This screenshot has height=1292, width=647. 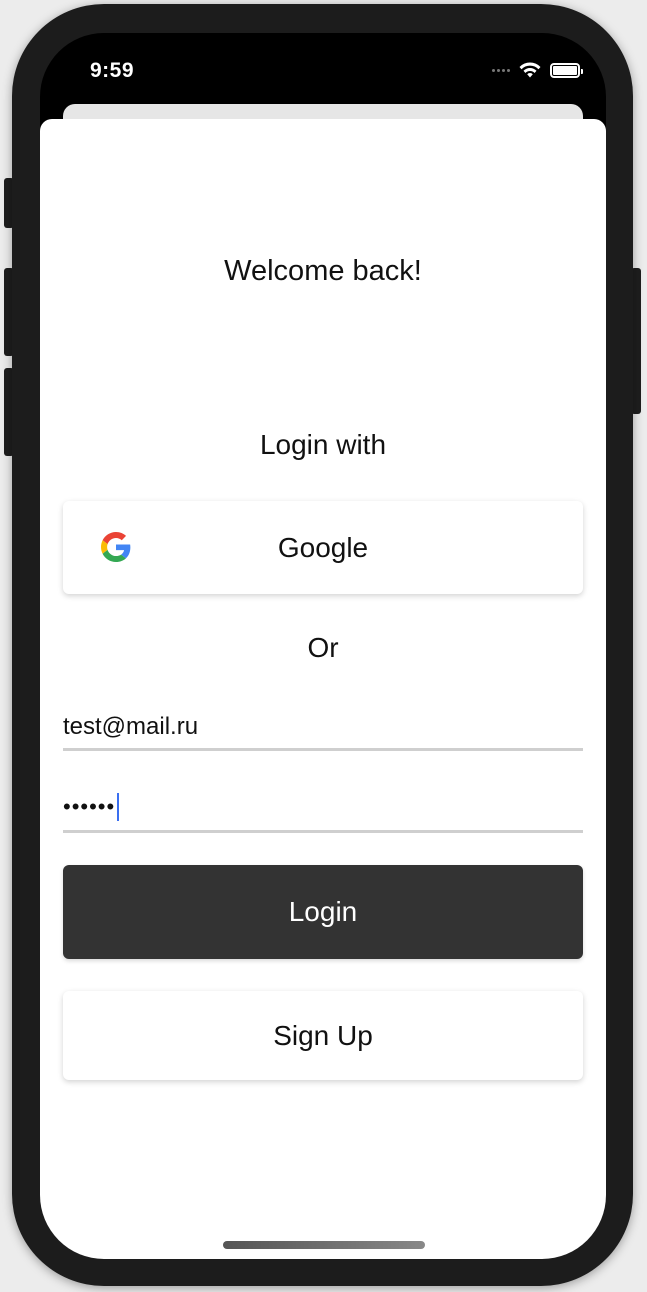 I want to click on google-login-button: Google, so click(x=323, y=547).